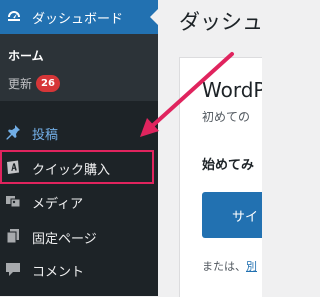 This screenshot has width=320, height=297. What do you see at coordinates (13, 202) in the screenshot?
I see `media-icon` at bounding box center [13, 202].